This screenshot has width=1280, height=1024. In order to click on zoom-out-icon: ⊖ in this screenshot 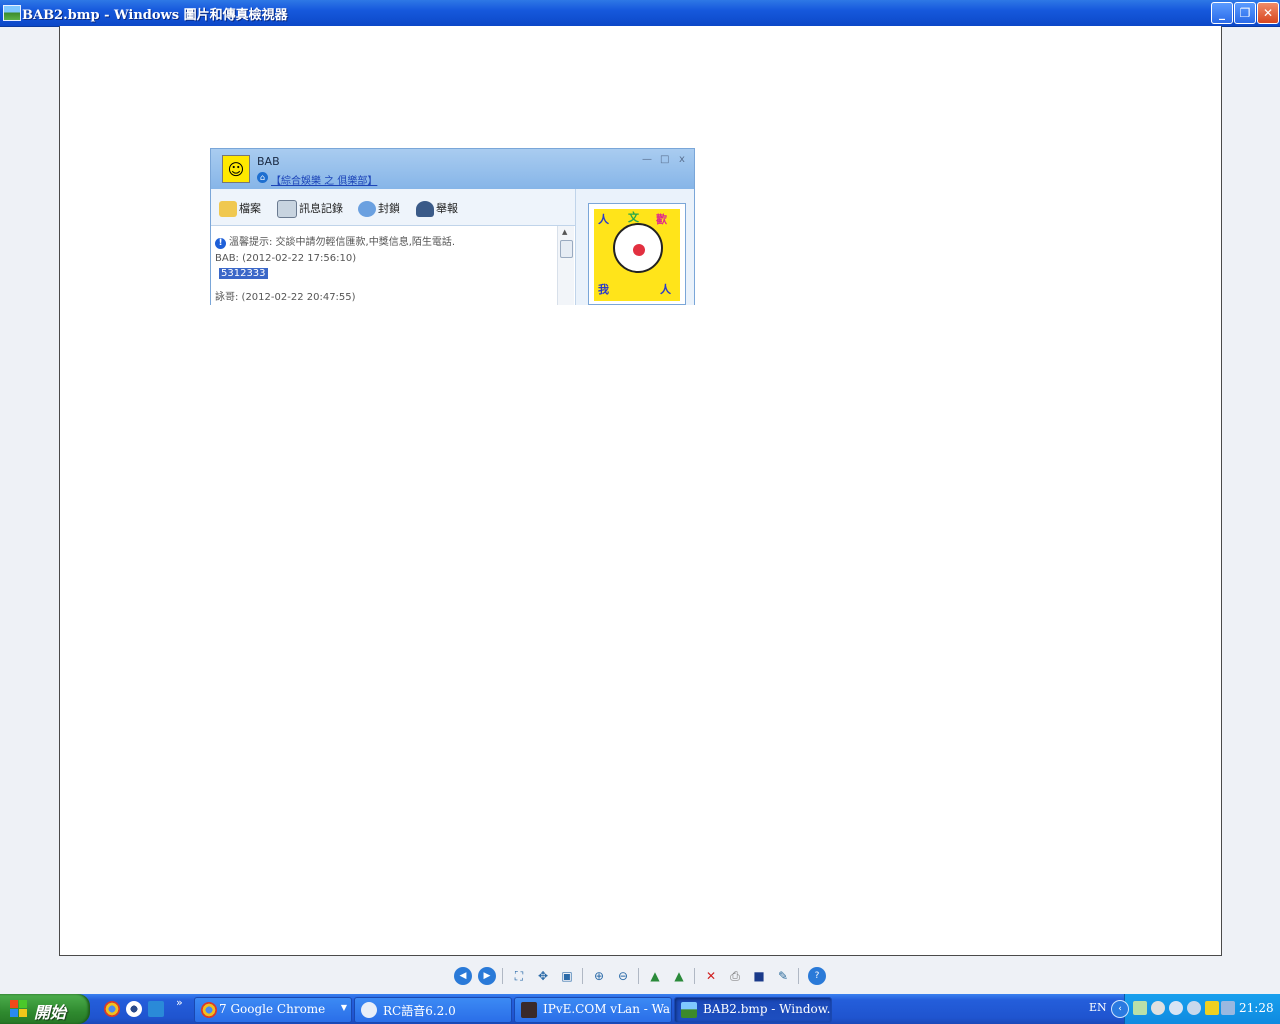, I will do `click(623, 976)`.